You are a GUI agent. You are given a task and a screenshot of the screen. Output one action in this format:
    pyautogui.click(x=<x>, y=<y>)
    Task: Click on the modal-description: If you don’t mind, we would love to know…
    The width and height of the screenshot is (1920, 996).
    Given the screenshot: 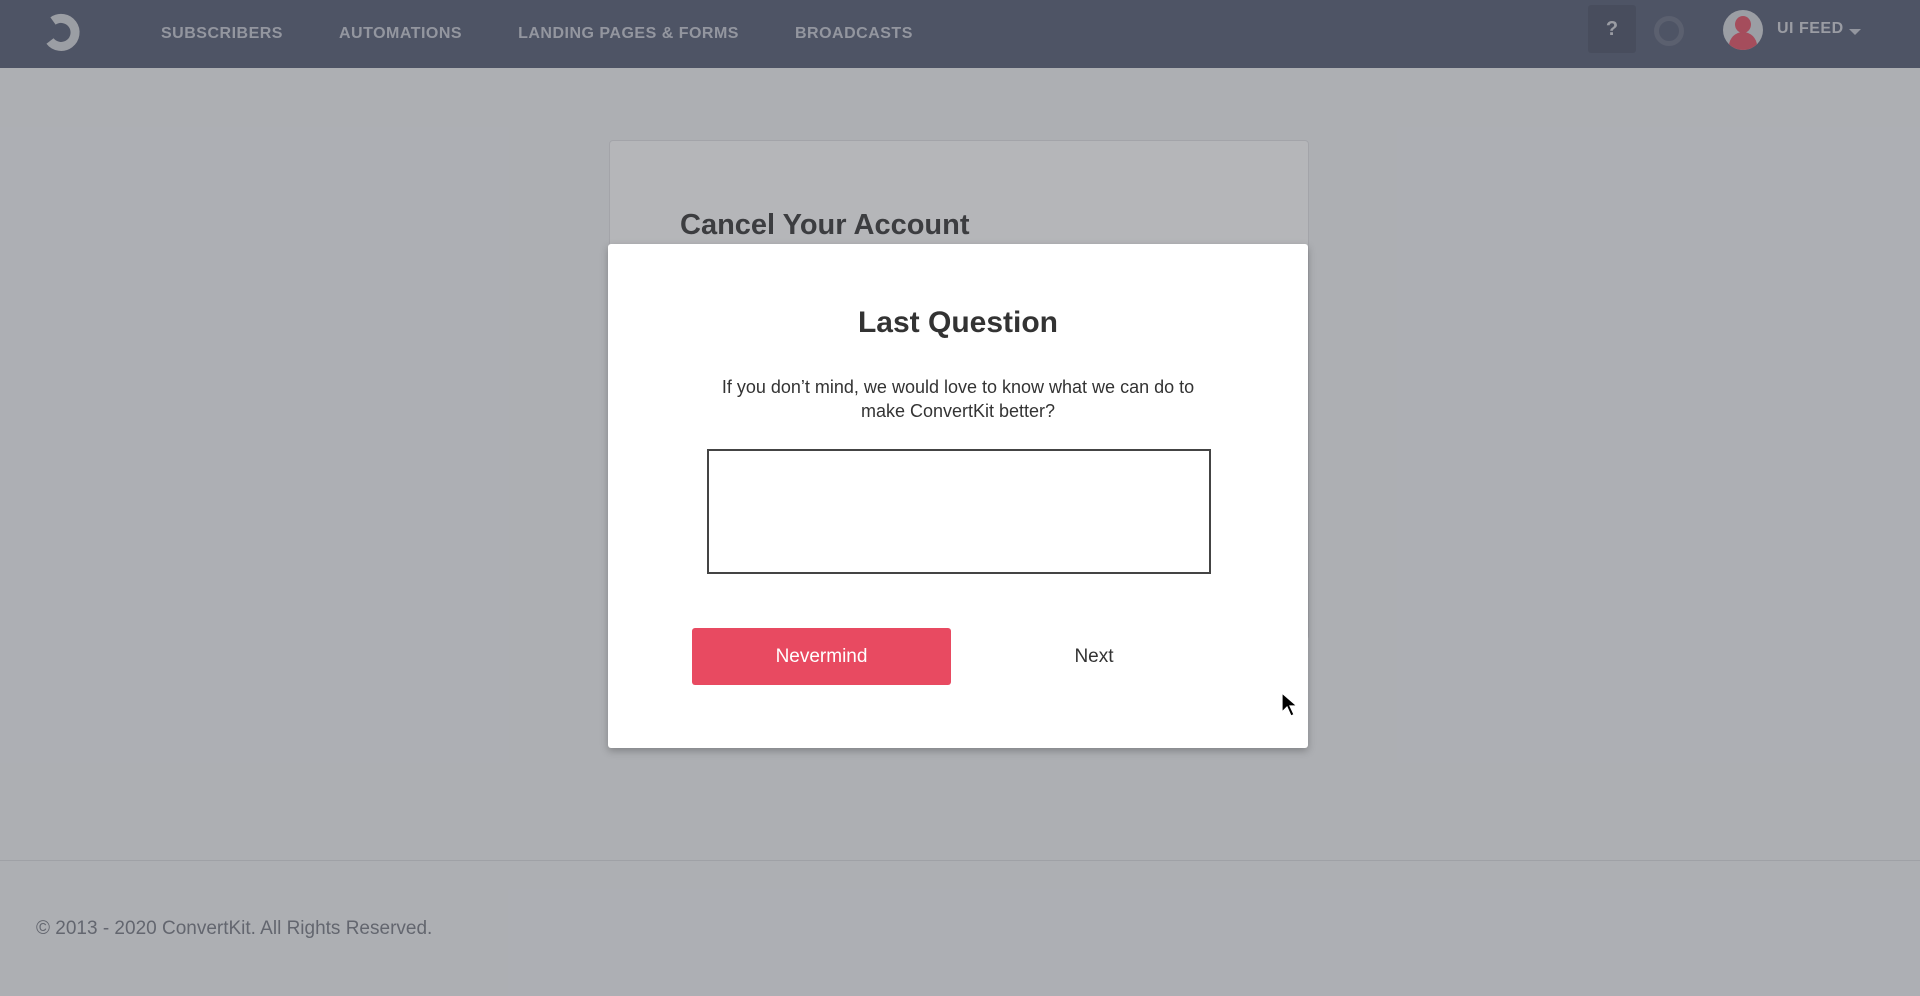 What is the action you would take?
    pyautogui.click(x=958, y=399)
    